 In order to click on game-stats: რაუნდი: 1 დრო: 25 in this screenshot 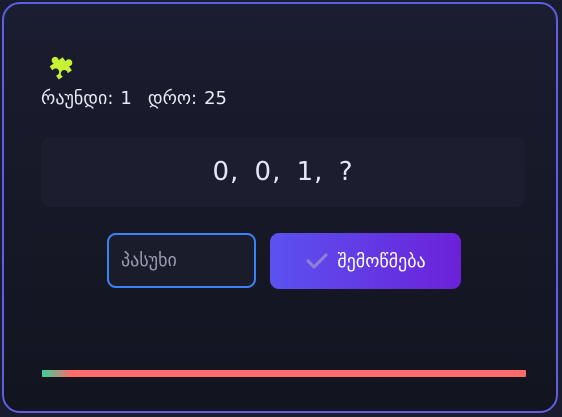, I will do `click(134, 99)`.